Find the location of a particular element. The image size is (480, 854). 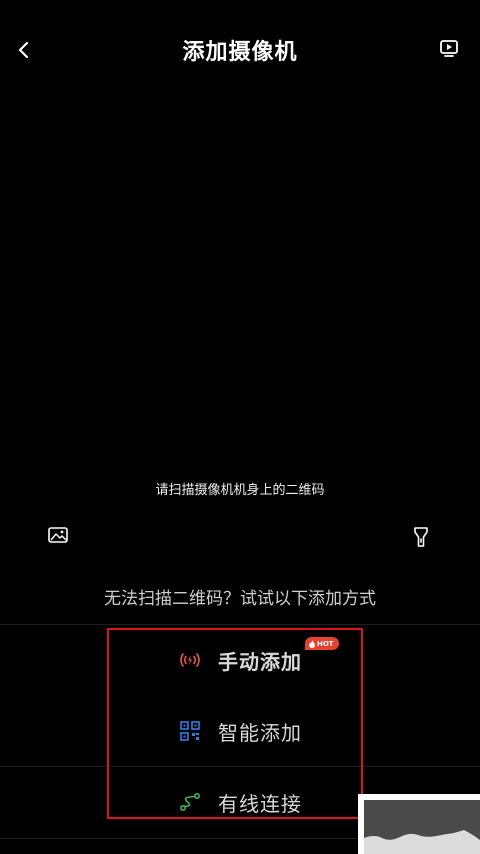

thumbnail-image is located at coordinates (422, 827).